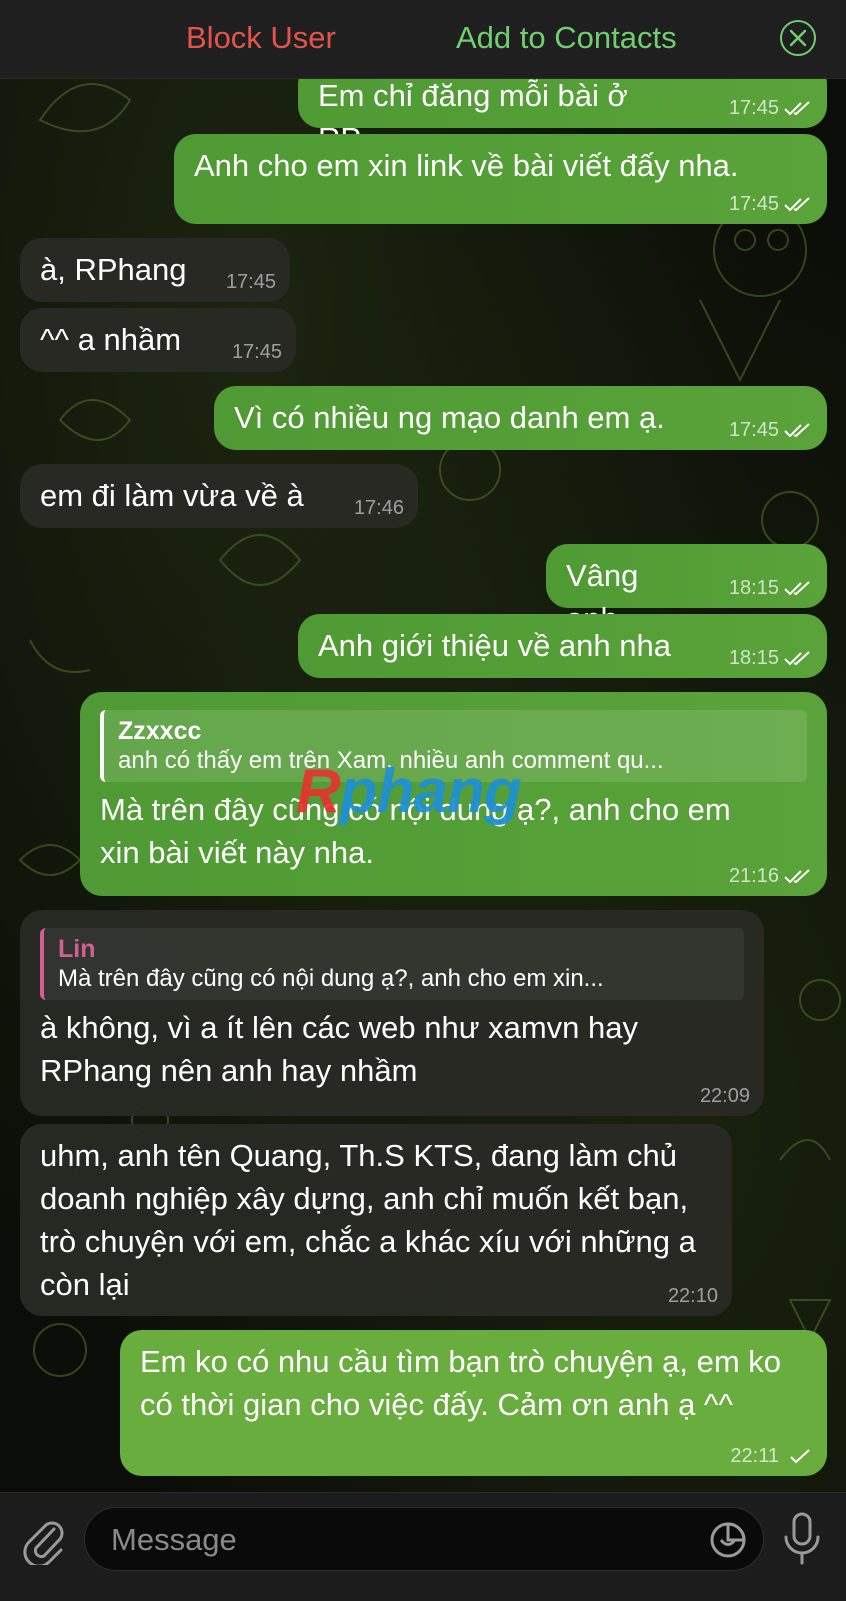  Describe the element at coordinates (724, 1096) in the screenshot. I see `message-time: 22:09` at that location.